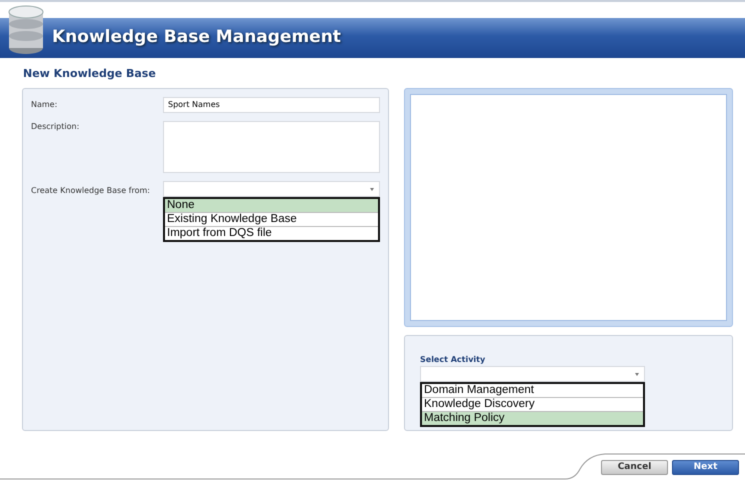  Describe the element at coordinates (271, 146) in the screenshot. I see `description-field` at that location.